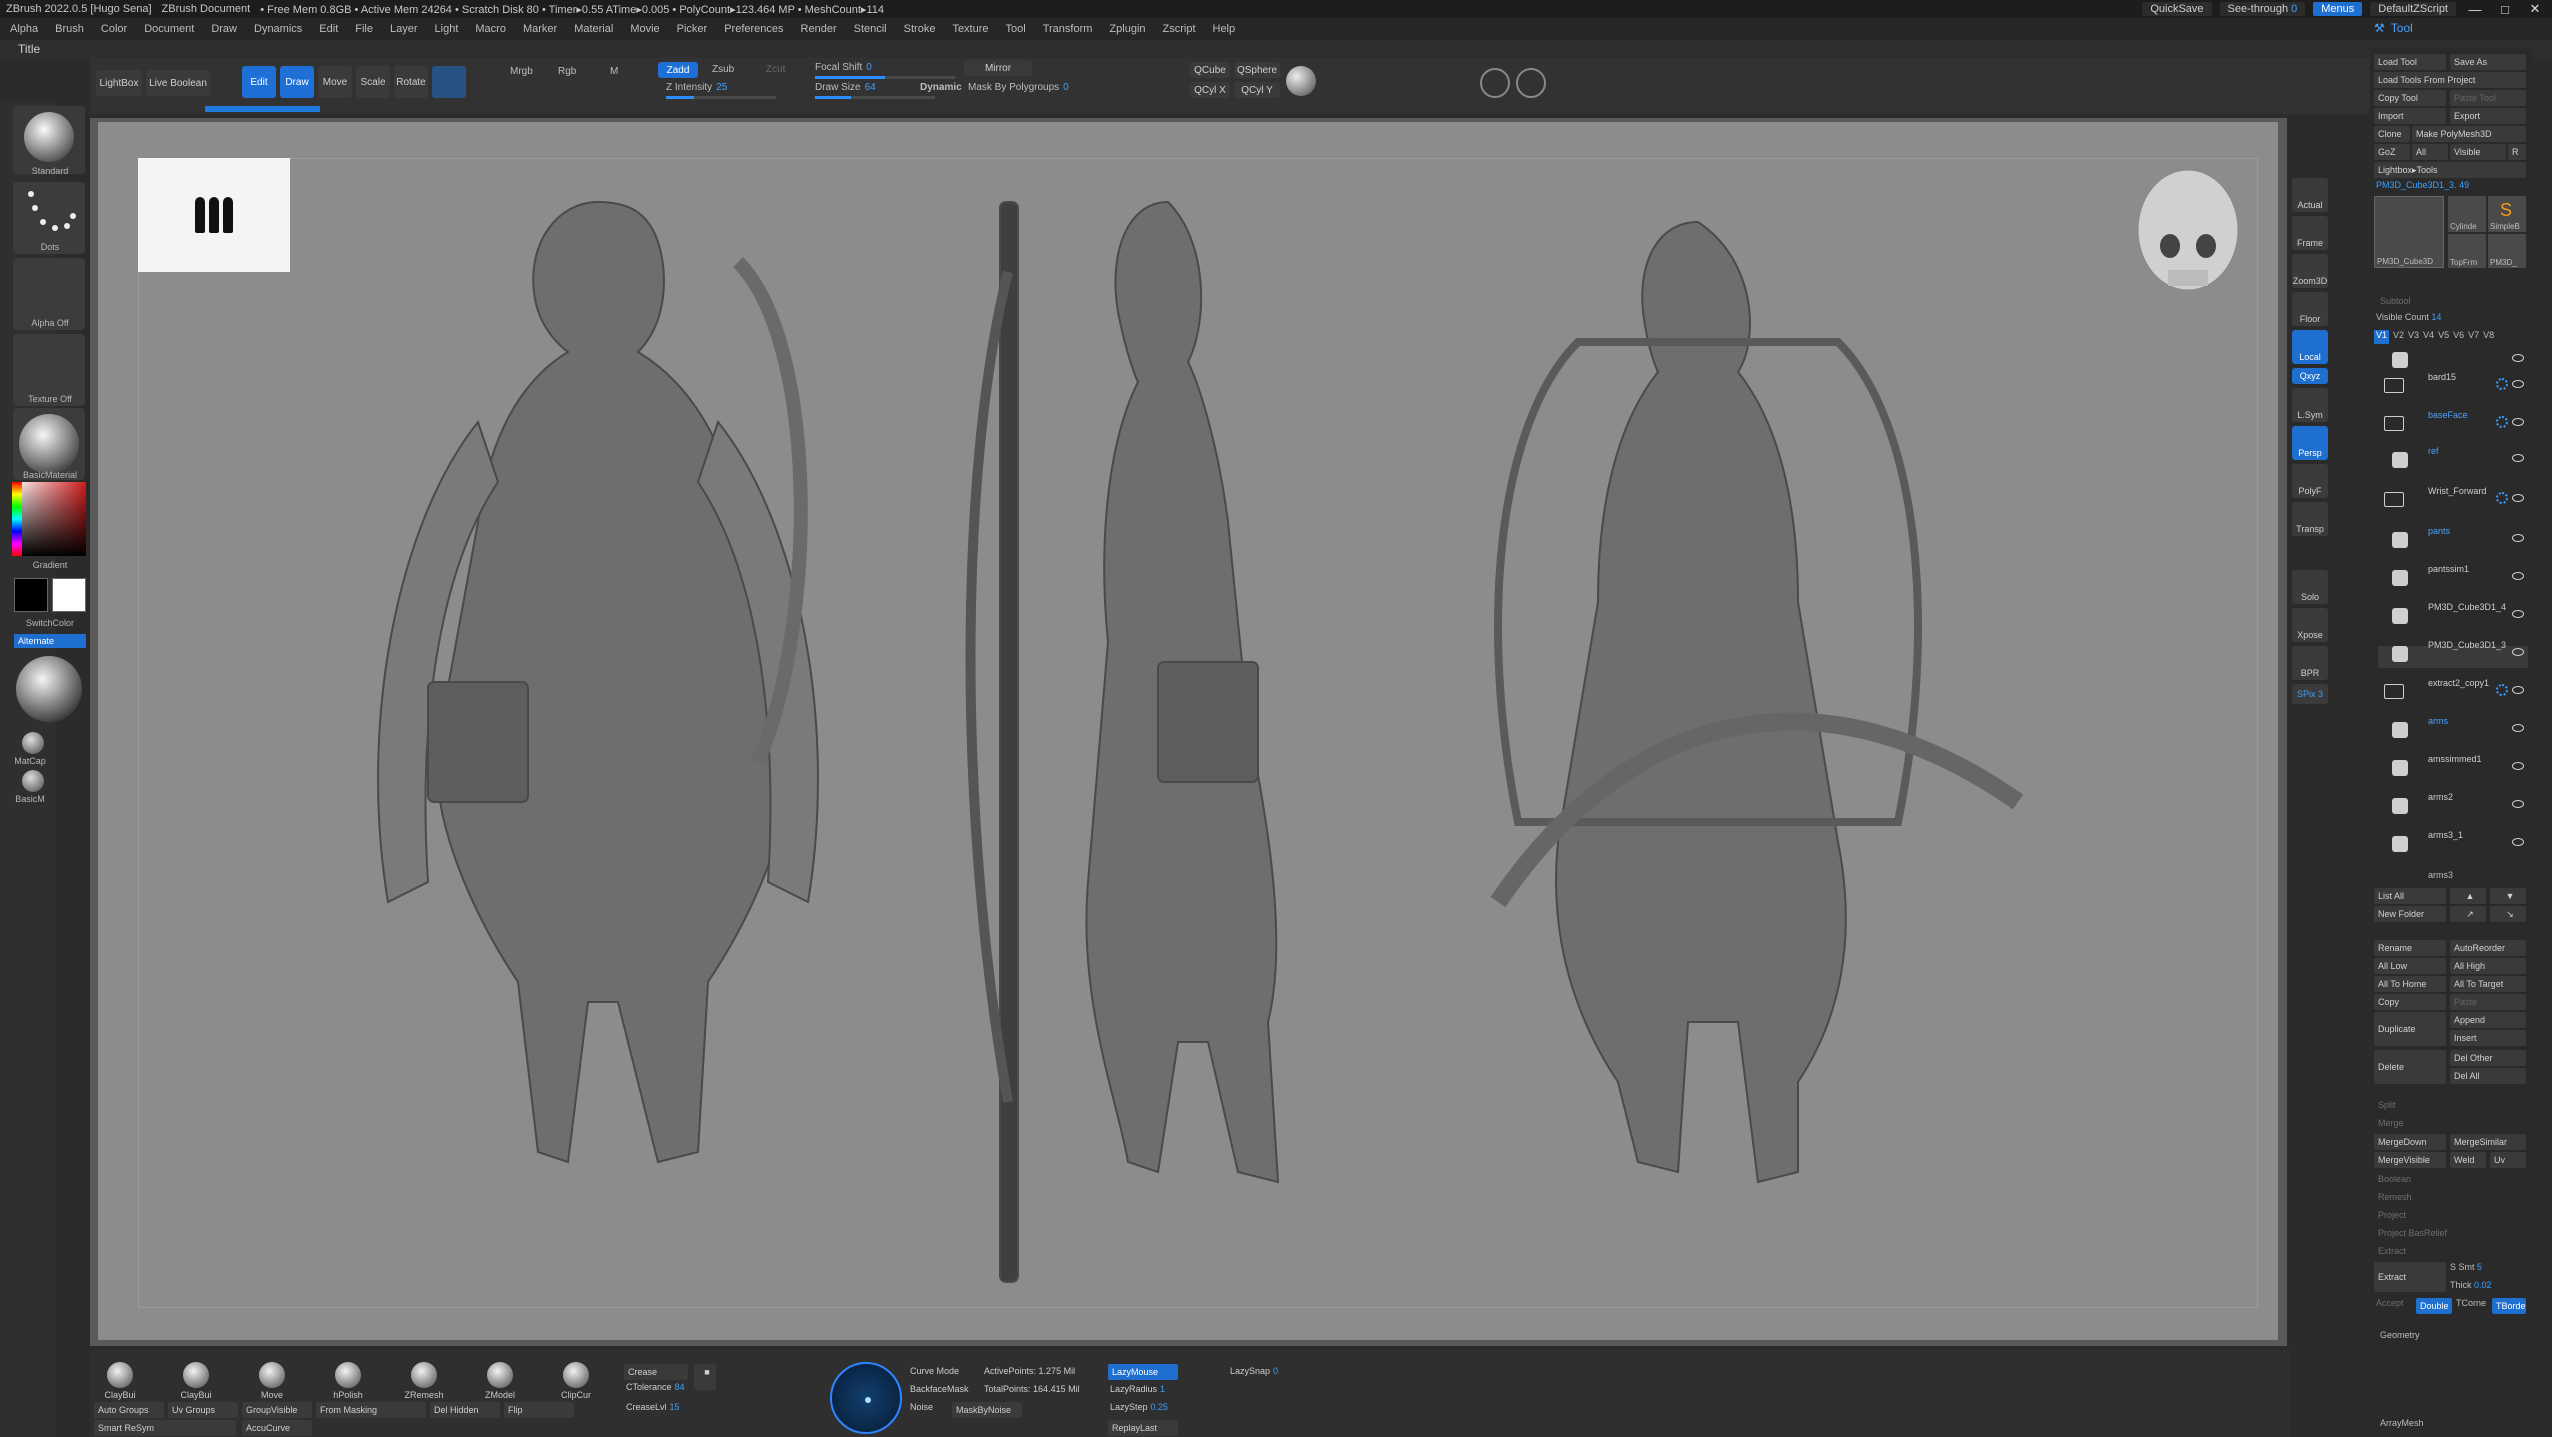 Image resolution: width=2552 pixels, height=1437 pixels. What do you see at coordinates (1179, 29) in the screenshot?
I see `menu-zscript: Zscript` at bounding box center [1179, 29].